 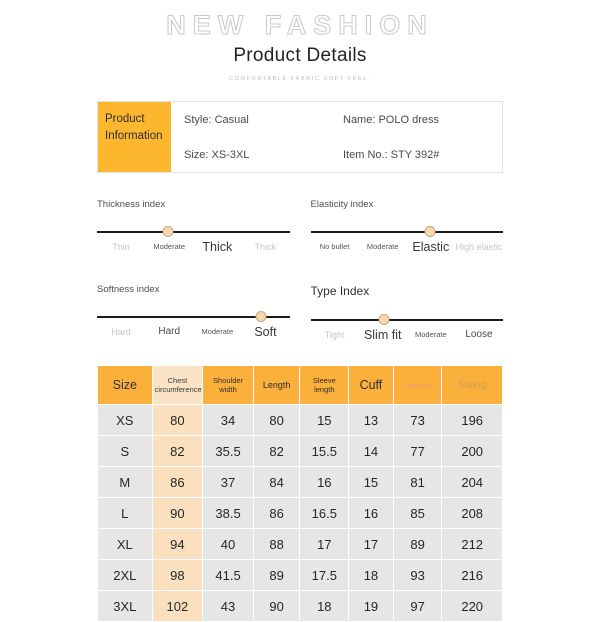 I want to click on table-cell: 15.5, so click(x=324, y=451).